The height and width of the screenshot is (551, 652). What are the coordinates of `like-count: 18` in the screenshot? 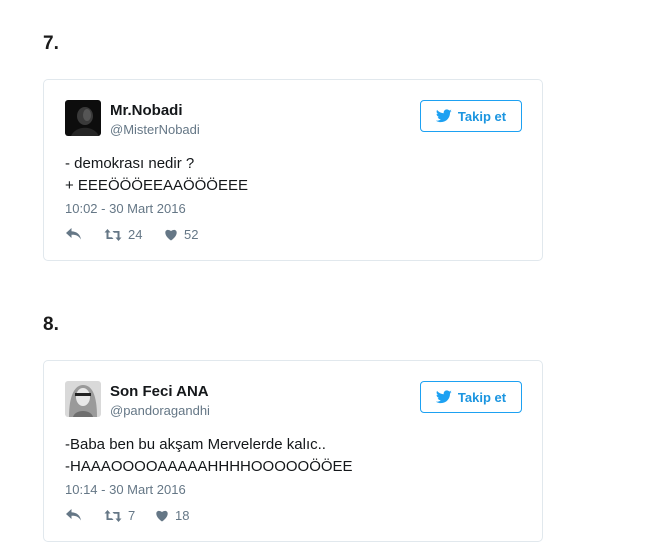 It's located at (182, 515).